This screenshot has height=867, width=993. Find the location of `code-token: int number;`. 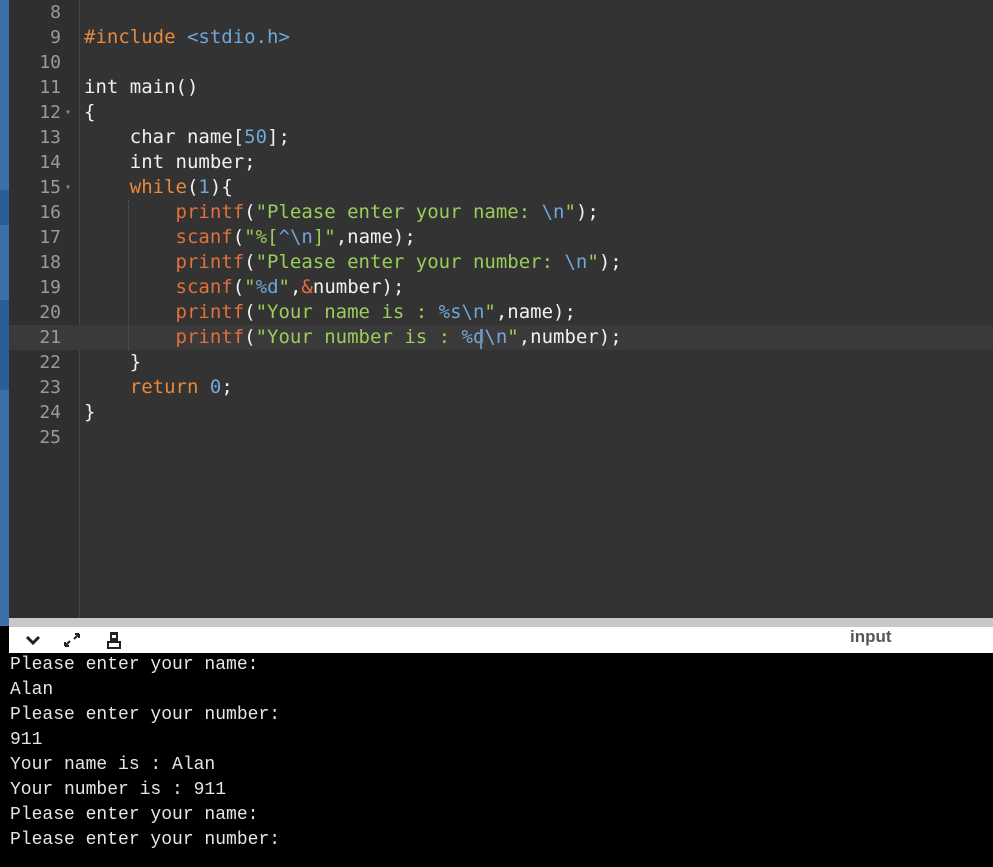

code-token: int number; is located at coordinates (170, 162).